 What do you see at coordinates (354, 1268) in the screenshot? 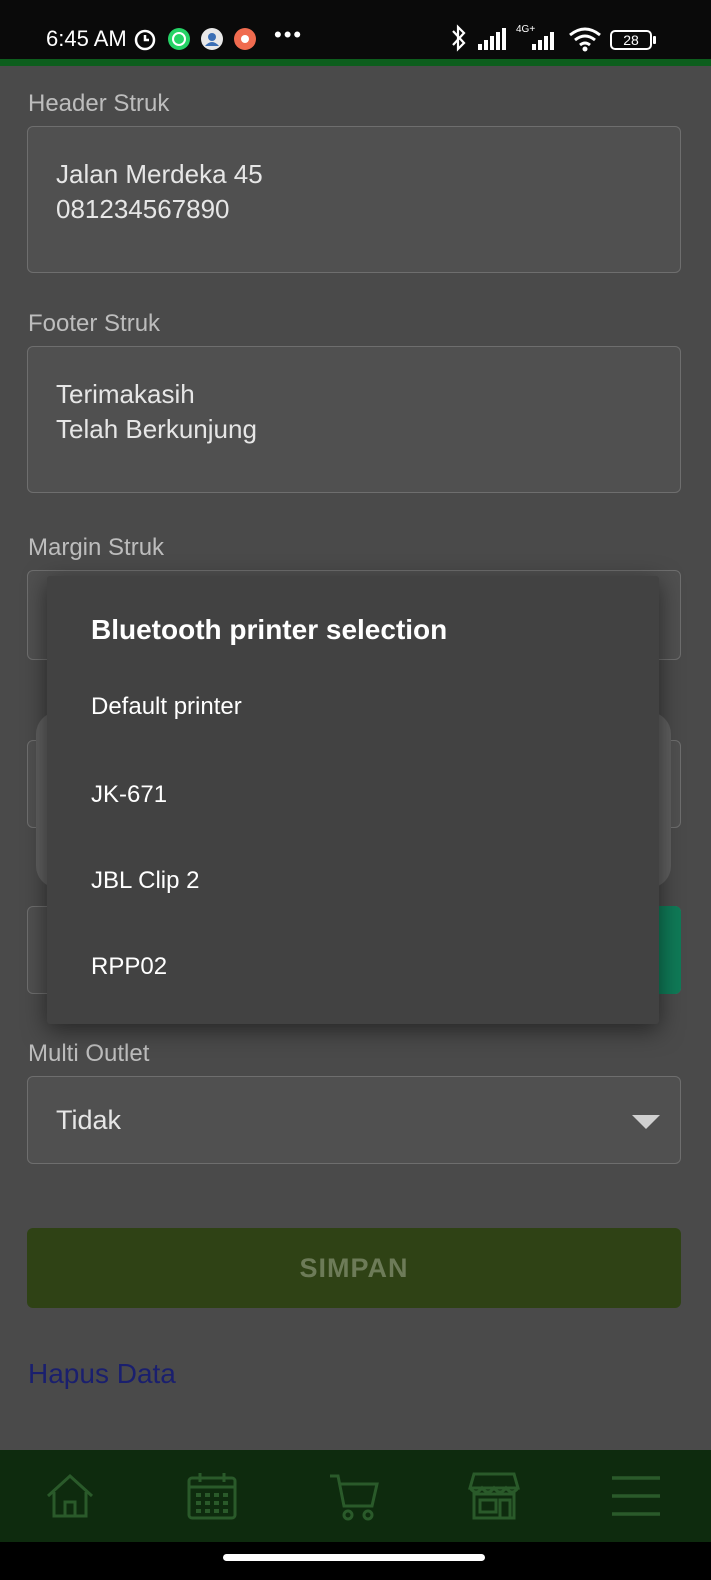
I see `save-button: SIMPAN` at bounding box center [354, 1268].